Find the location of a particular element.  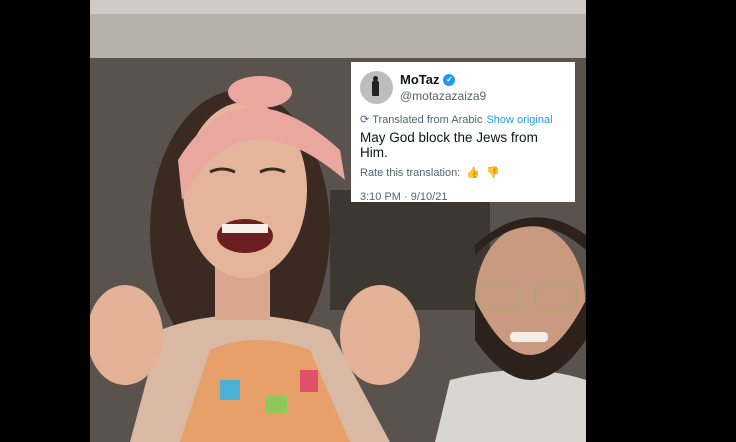

thumbs-down-icon: 👎 is located at coordinates (493, 172).